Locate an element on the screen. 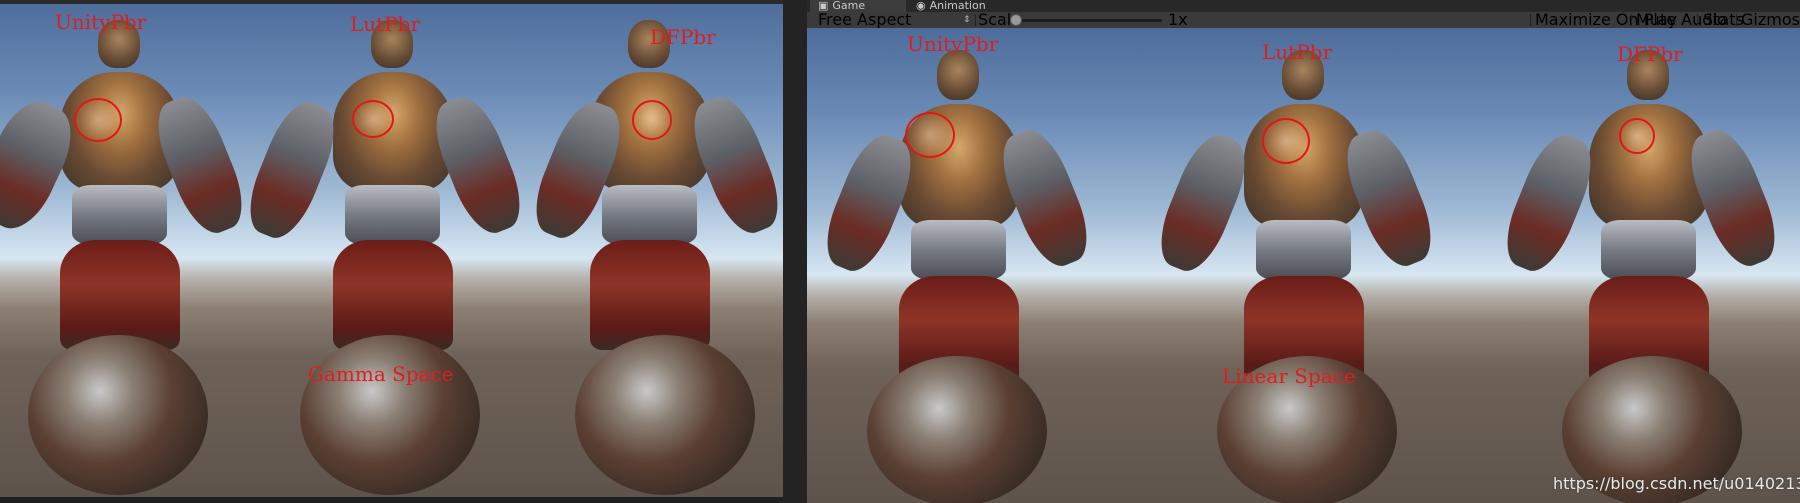 The image size is (1800, 503). label-linear-space: Linear Space is located at coordinates (1289, 376).